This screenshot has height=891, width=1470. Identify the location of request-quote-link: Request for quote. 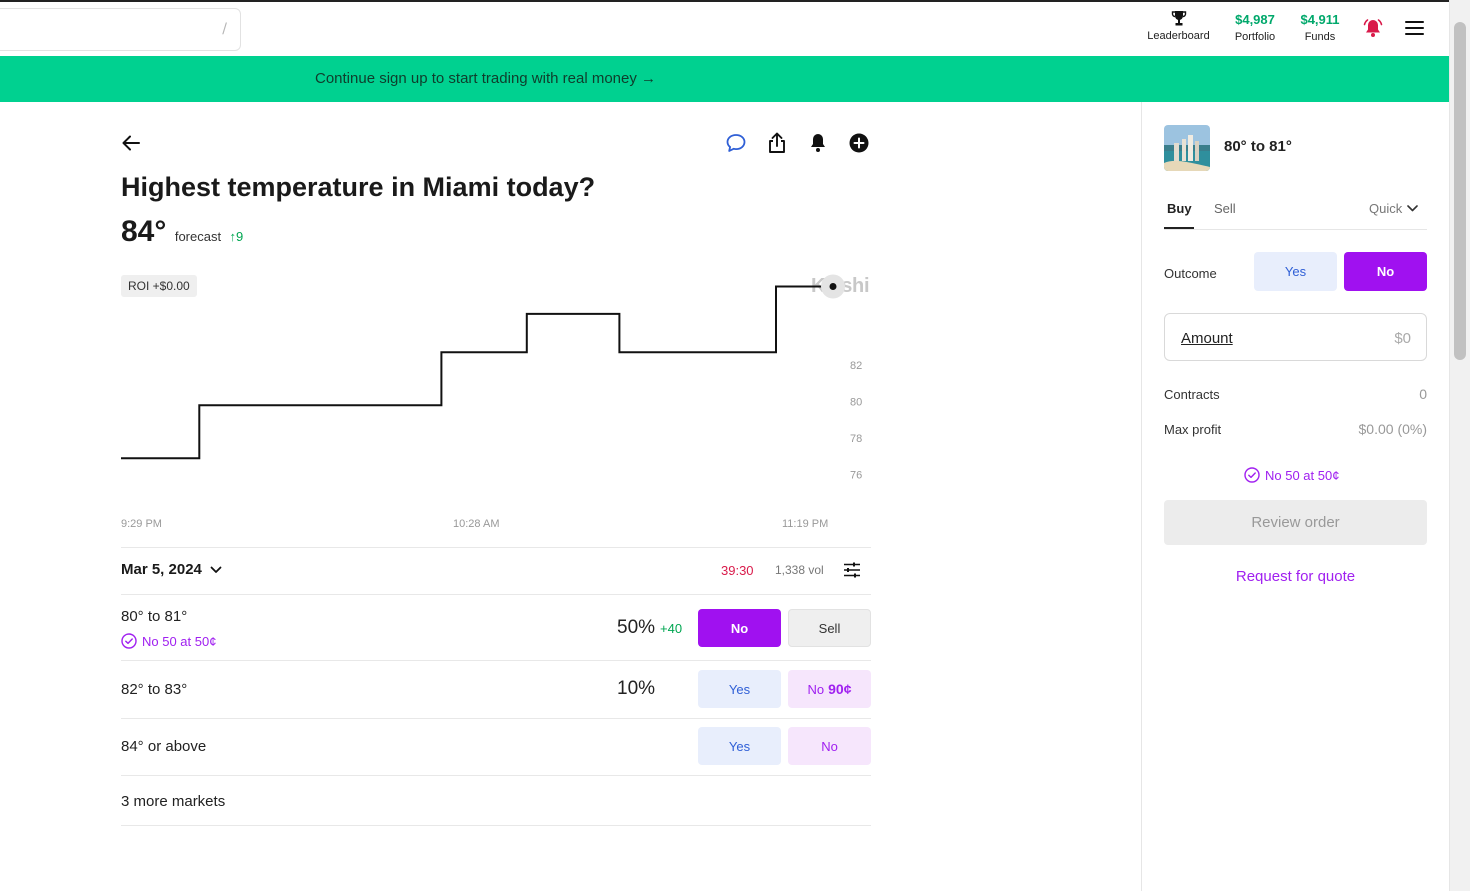
(1295, 576).